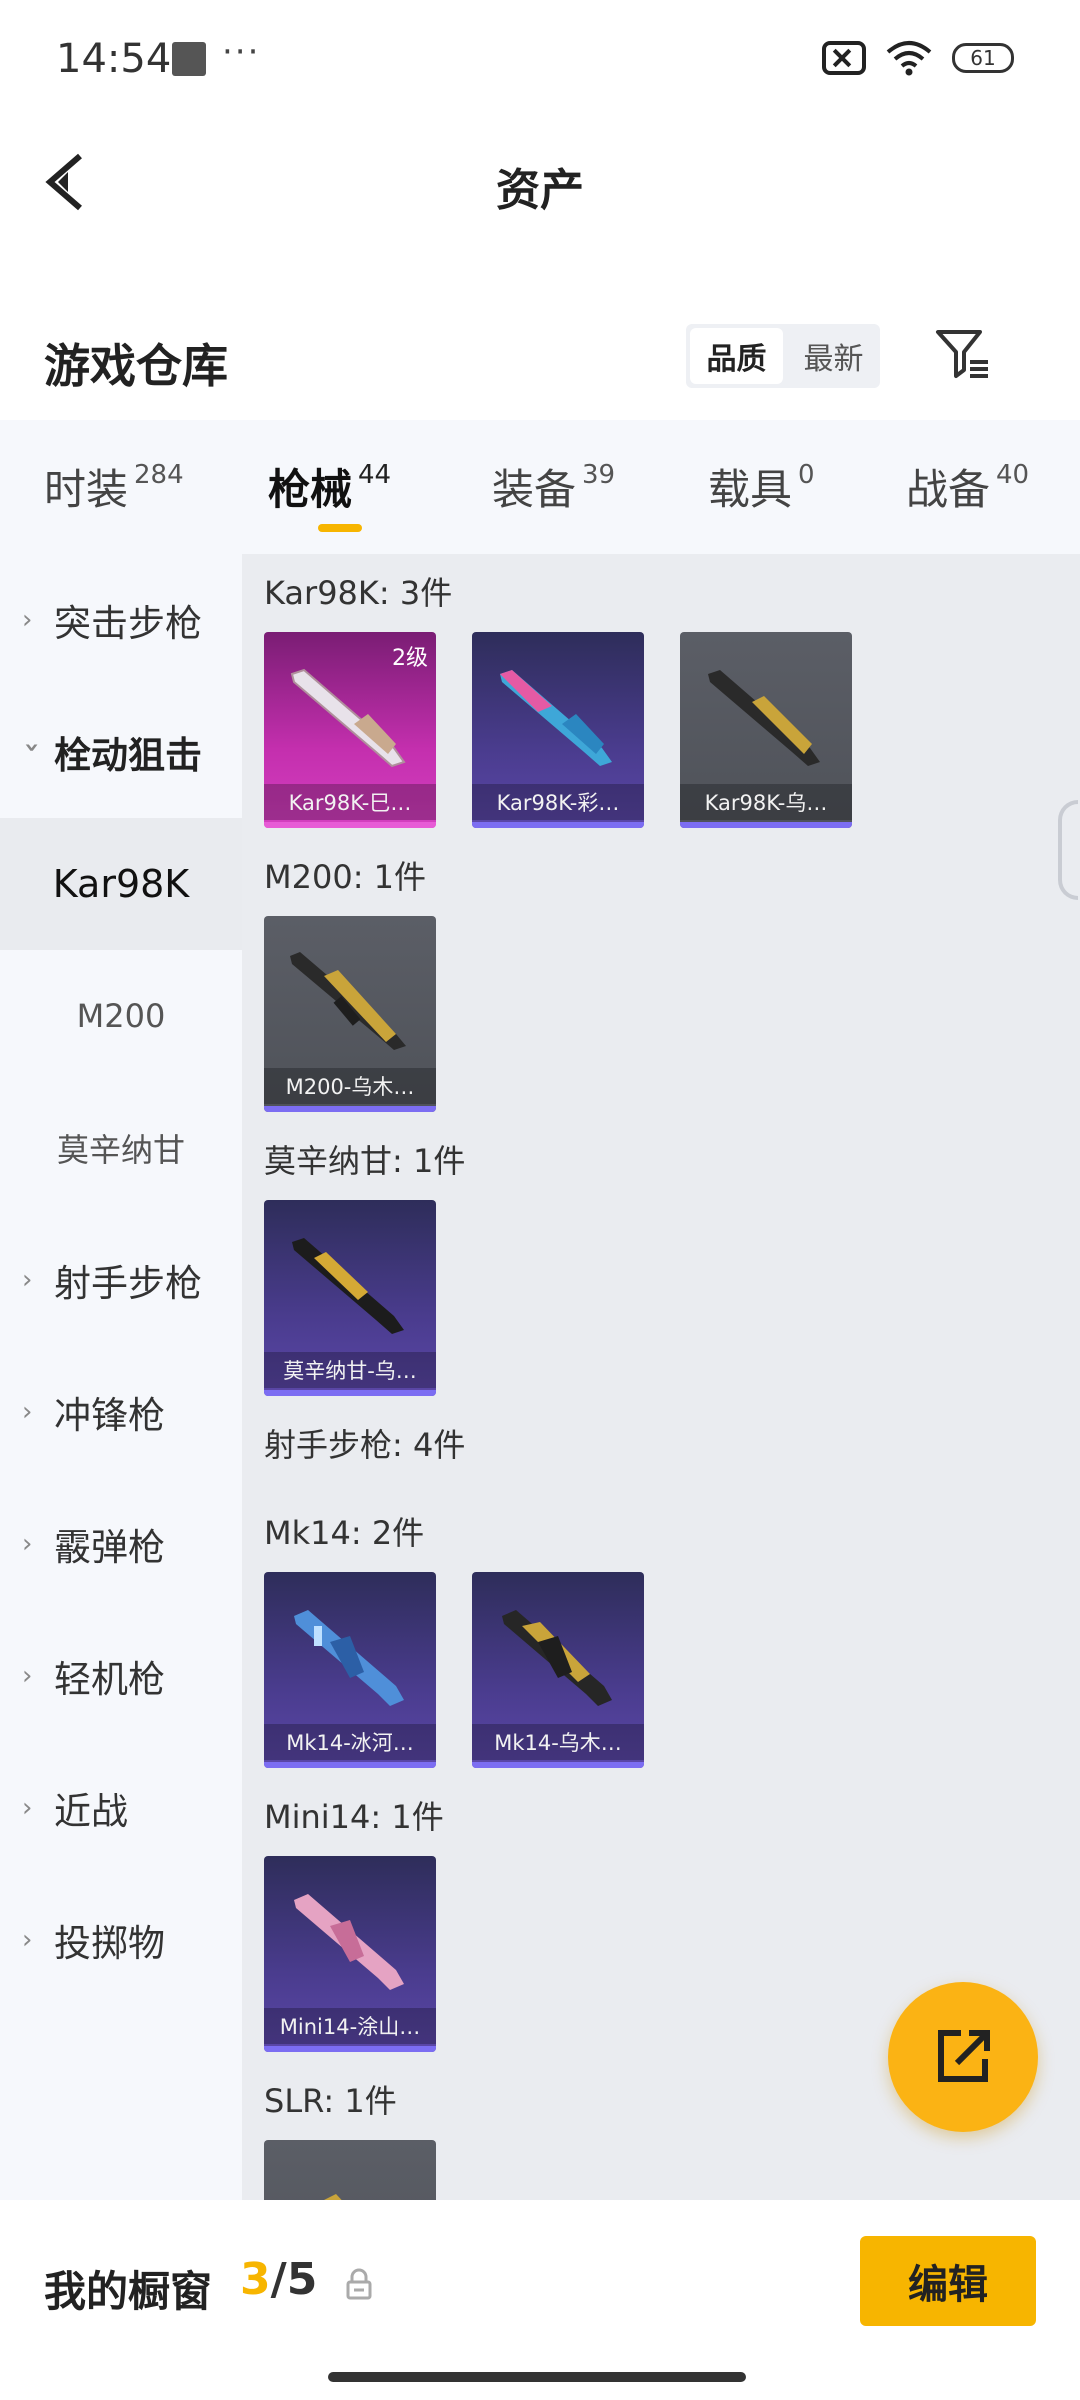 This screenshot has width=1080, height=2400. I want to click on tab-count: 284, so click(159, 475).